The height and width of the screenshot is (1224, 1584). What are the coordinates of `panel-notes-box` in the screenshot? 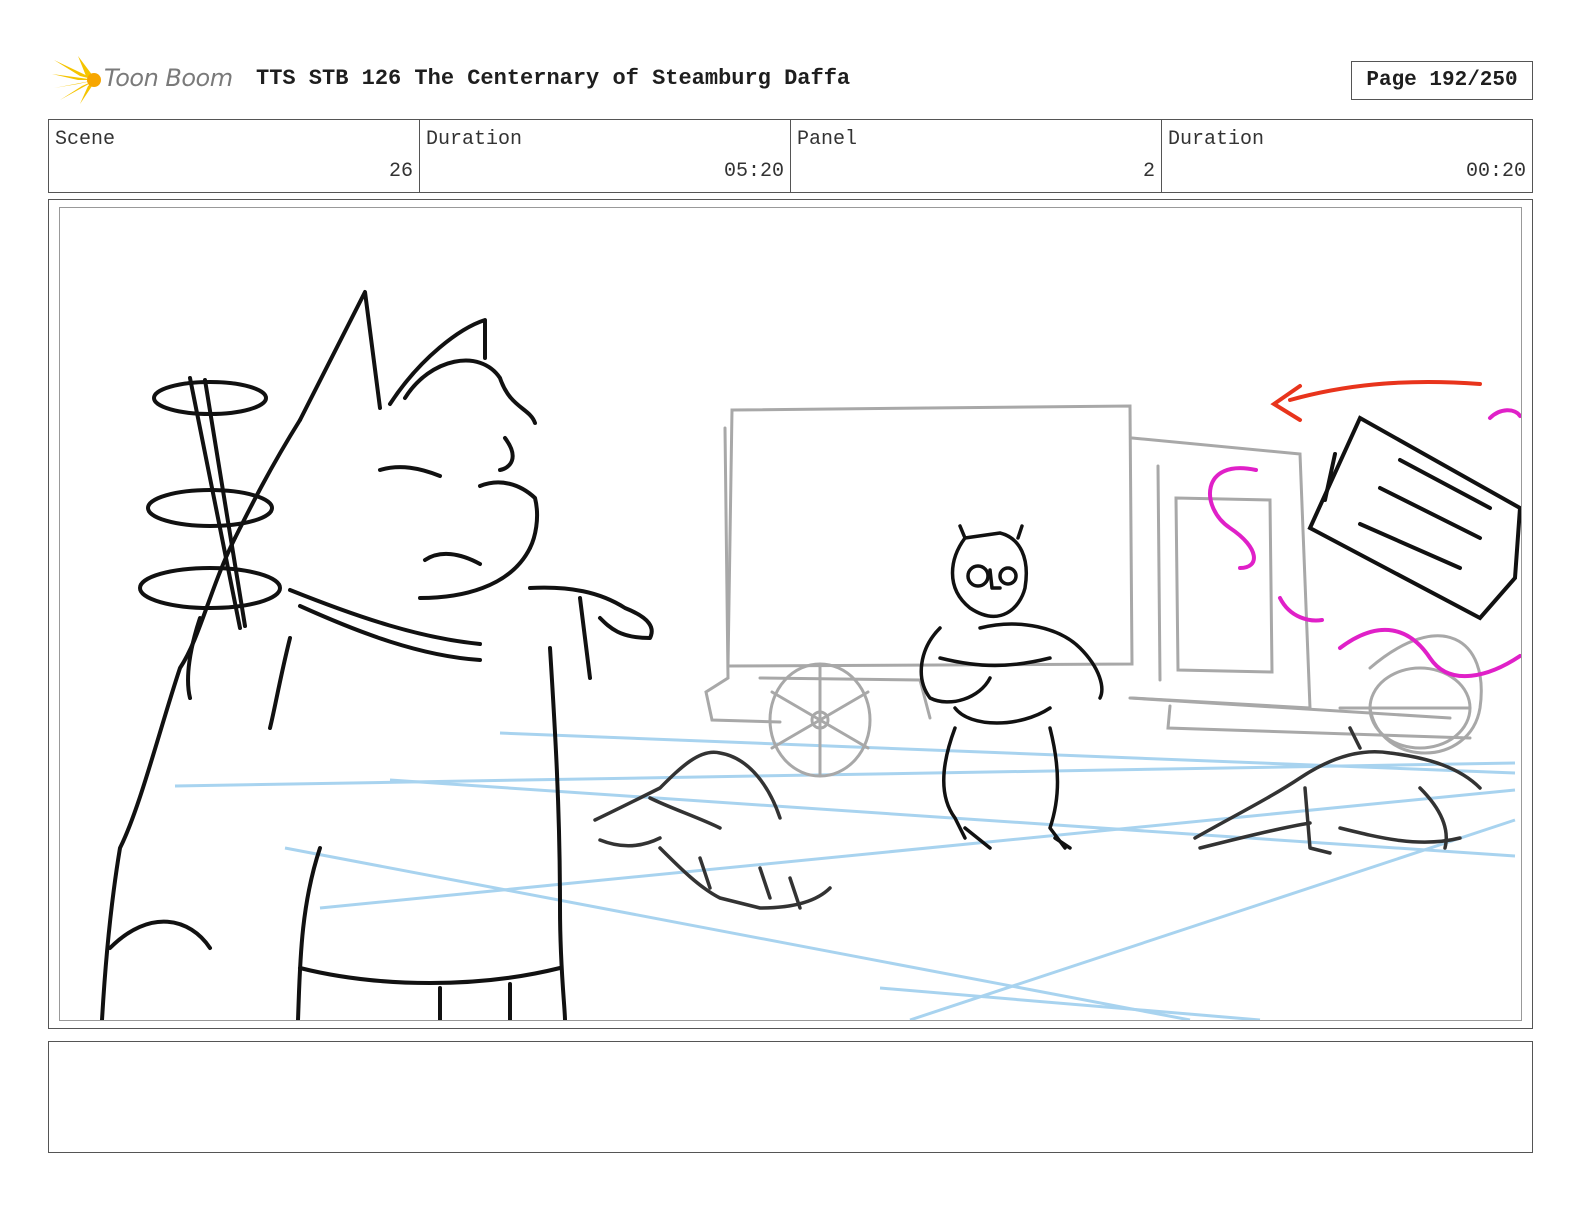 It's located at (790, 1097).